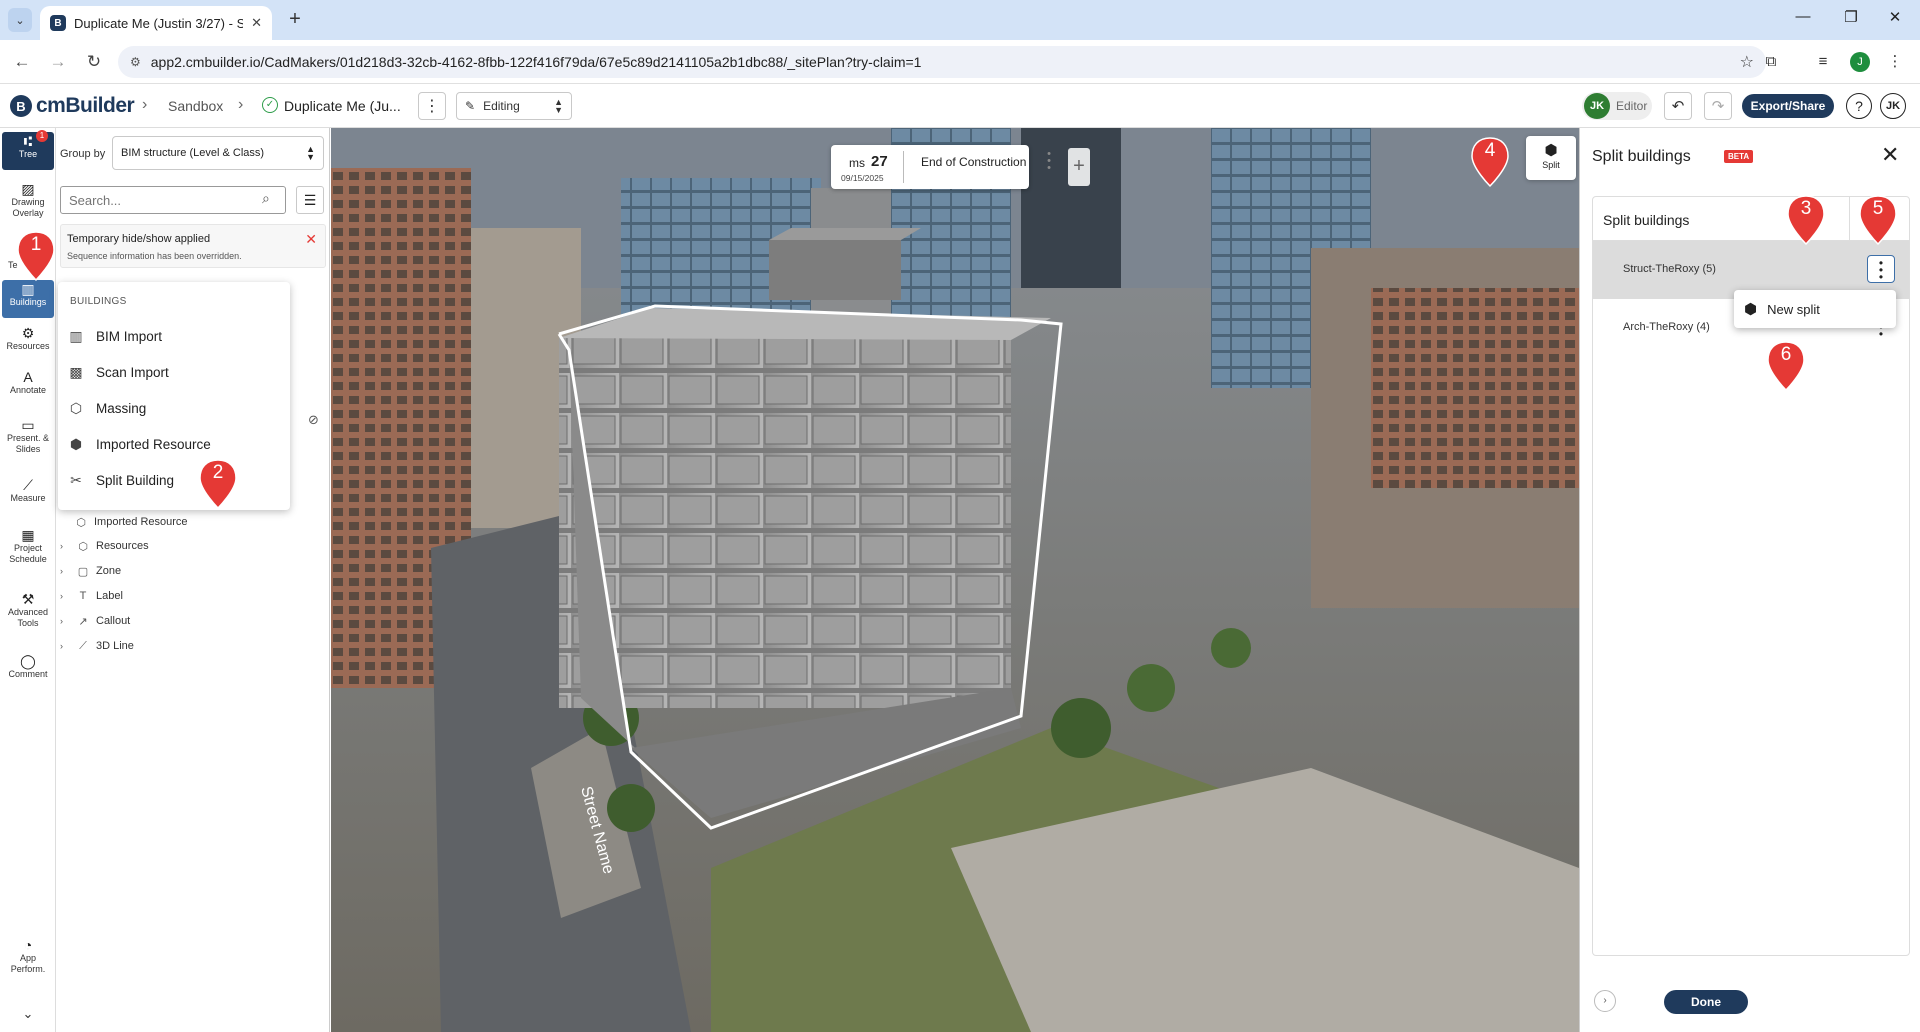 This screenshot has height=1032, width=1920. What do you see at coordinates (193, 153) in the screenshot?
I see `group-by-value: BIM structure (Level & Class)` at bounding box center [193, 153].